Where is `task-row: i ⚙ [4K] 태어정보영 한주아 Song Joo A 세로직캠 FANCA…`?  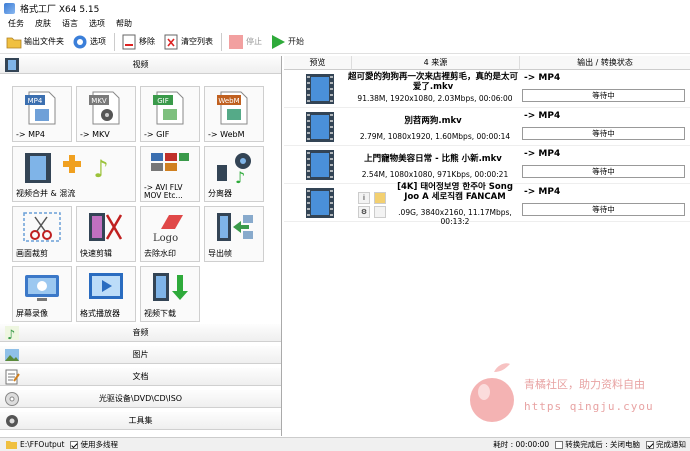 task-row: i ⚙ [4K] 태어정보영 한주아 Song Joo A 세로직캠 FANCA… is located at coordinates (487, 204).